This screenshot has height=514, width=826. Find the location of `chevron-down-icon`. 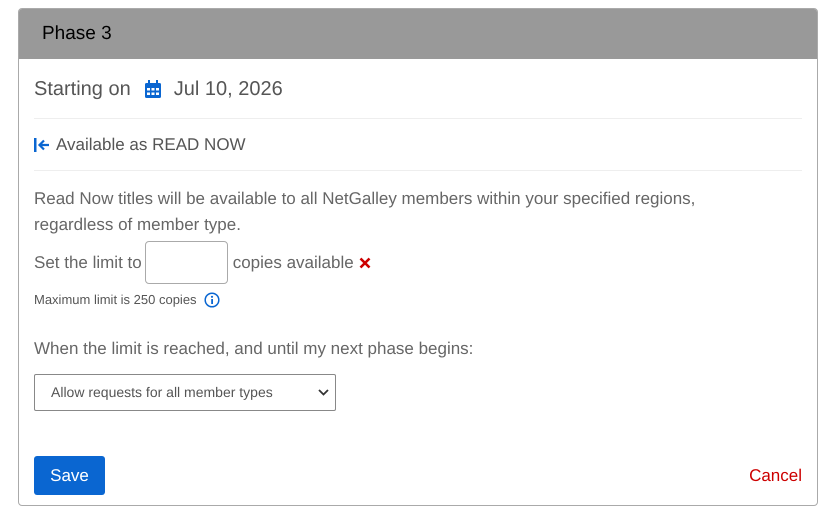

chevron-down-icon is located at coordinates (323, 392).